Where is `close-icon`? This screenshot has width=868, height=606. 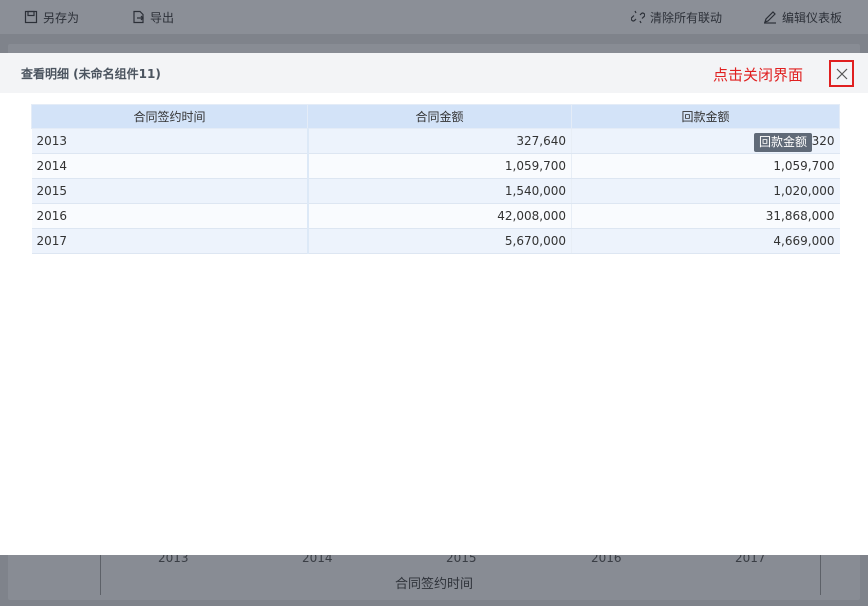 close-icon is located at coordinates (841, 73).